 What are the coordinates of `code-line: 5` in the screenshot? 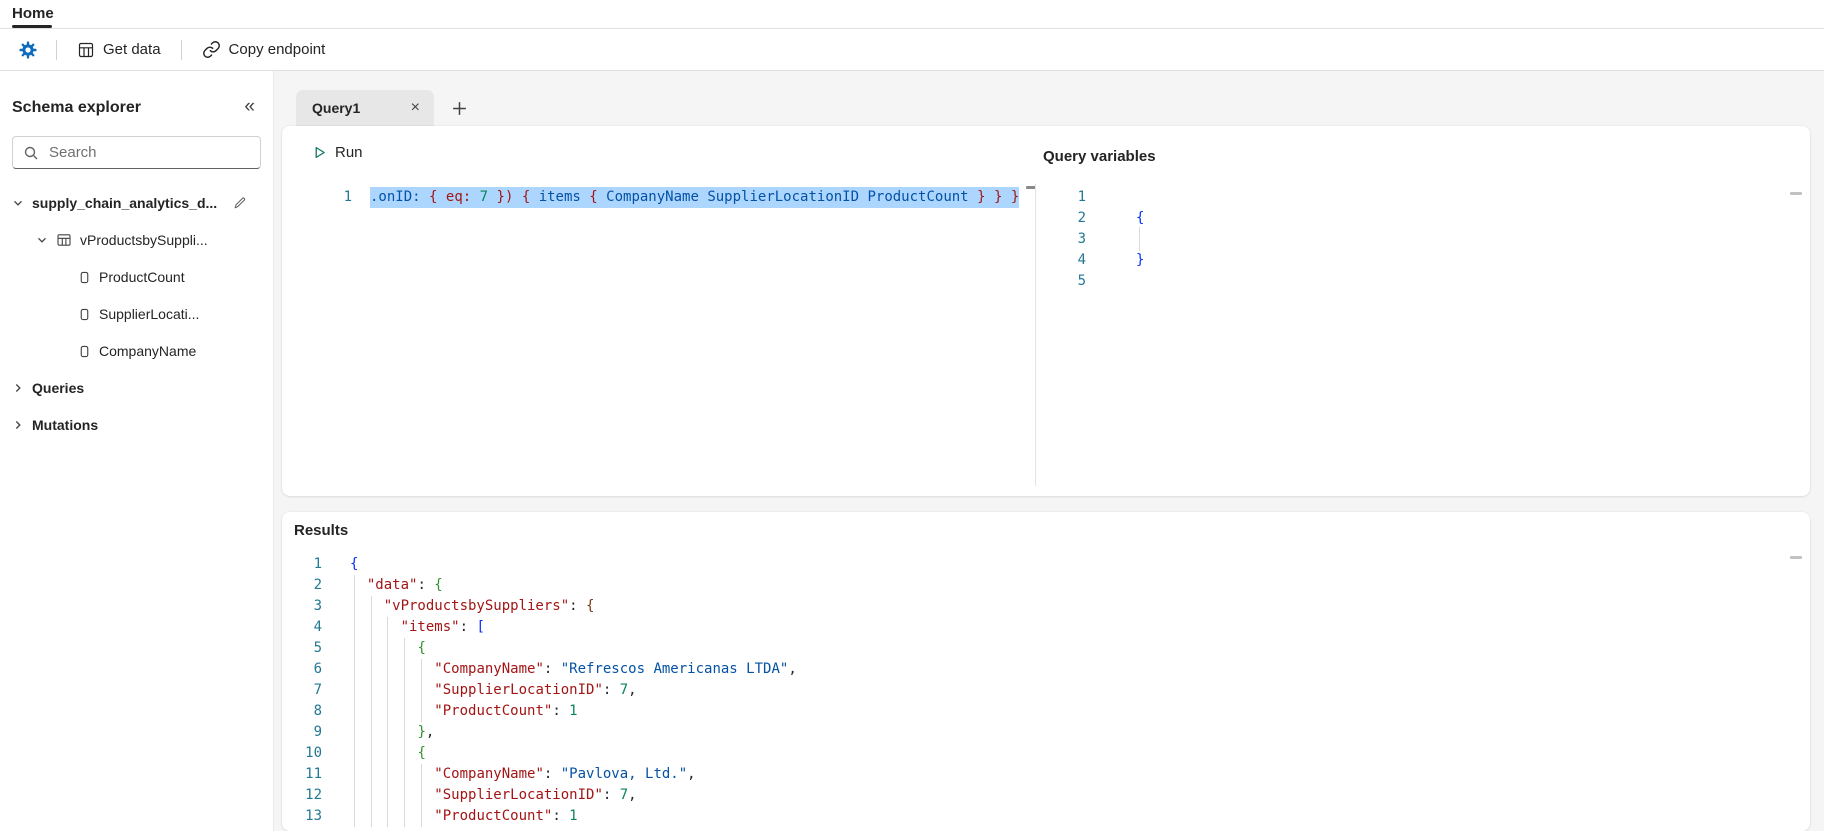 It's located at (1412, 281).